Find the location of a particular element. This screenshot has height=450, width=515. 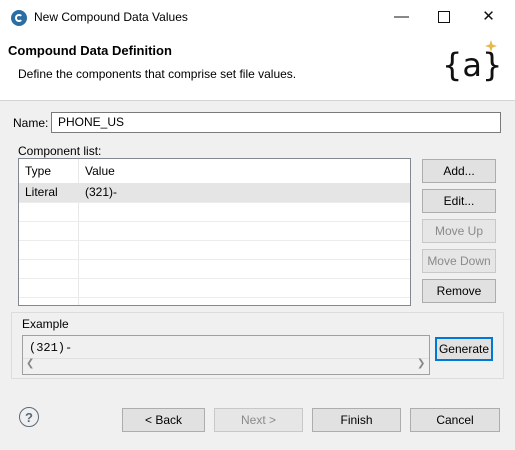

logo-text: {a} is located at coordinates (471, 65).